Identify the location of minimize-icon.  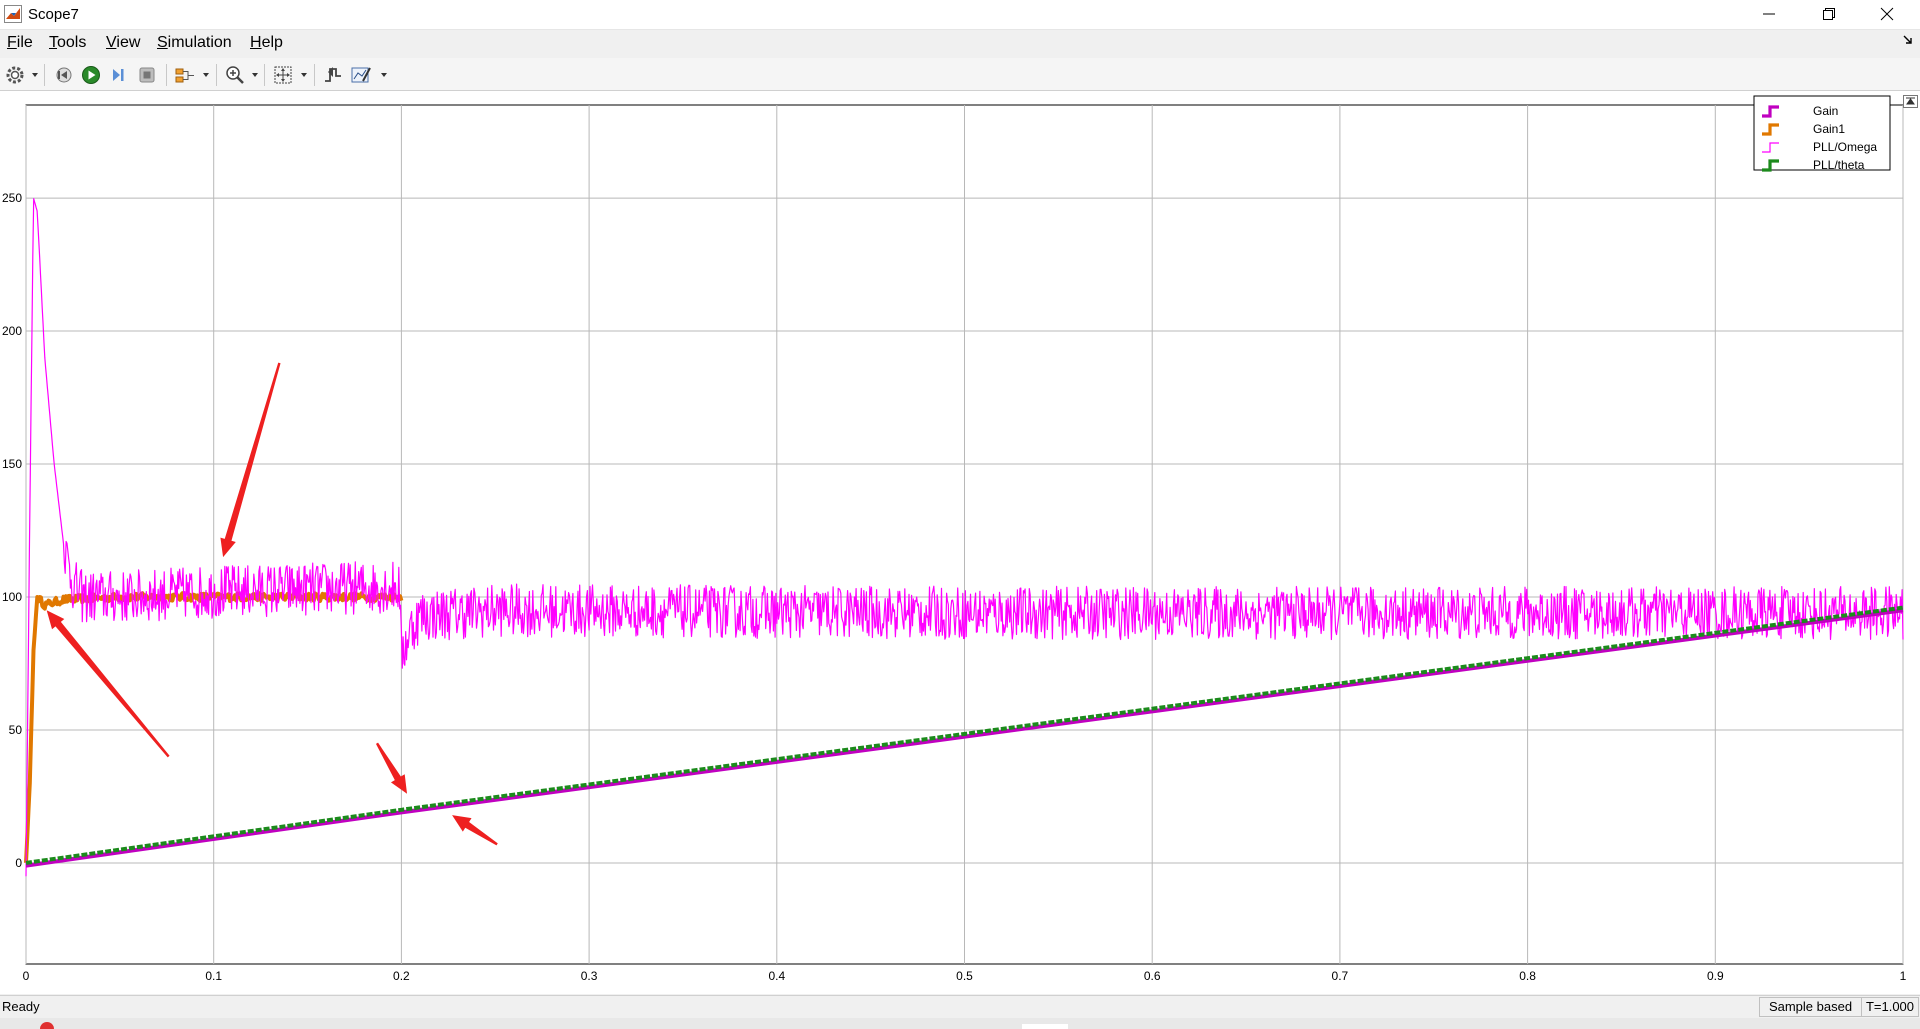
(1769, 14).